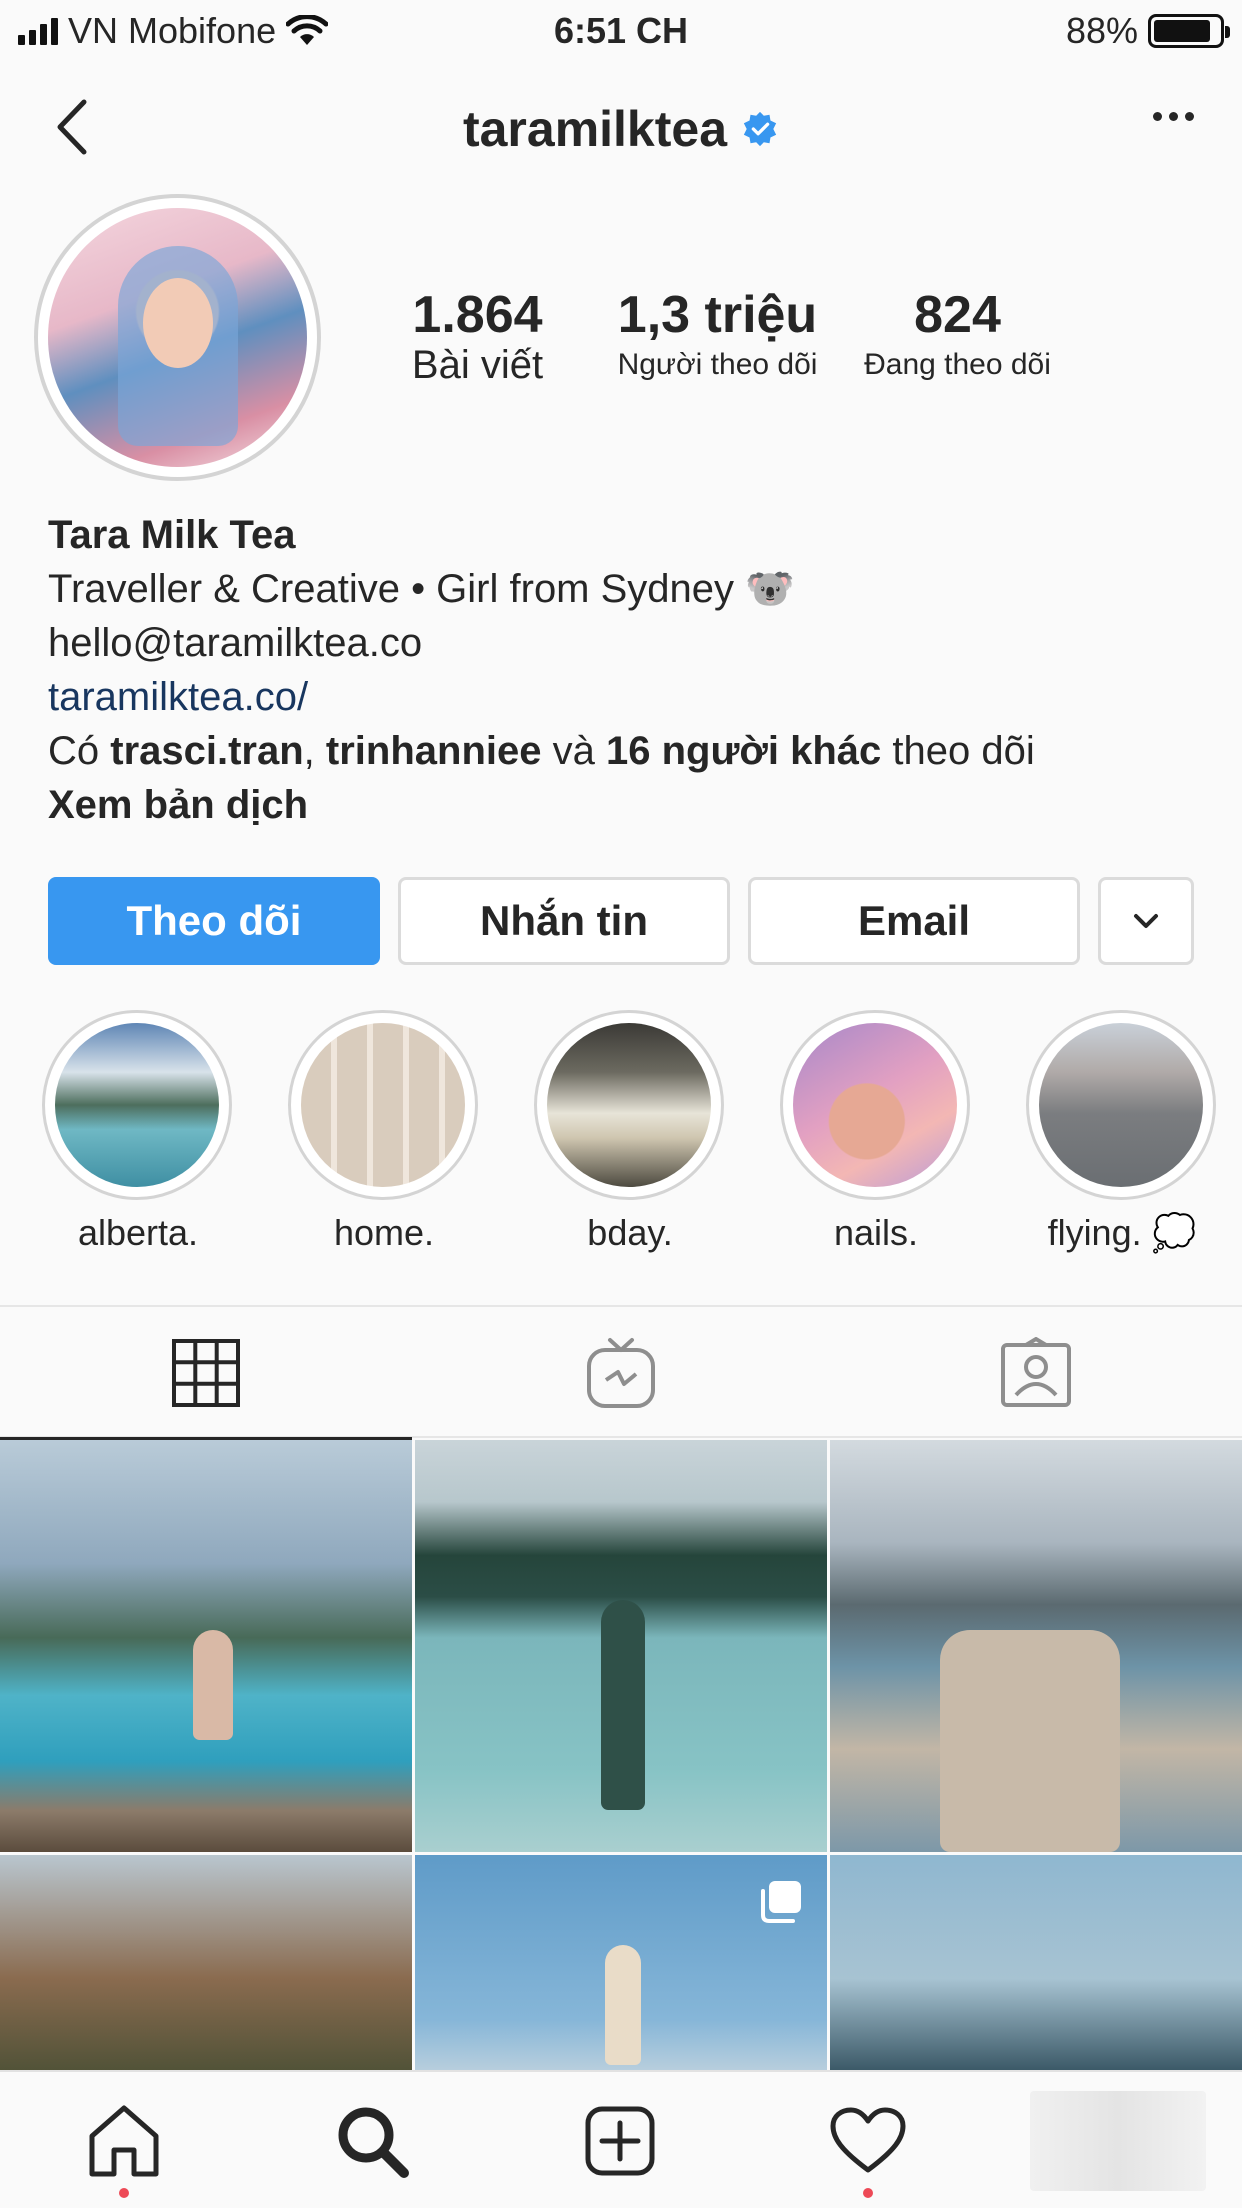  I want to click on grid-icon, so click(206, 1372).